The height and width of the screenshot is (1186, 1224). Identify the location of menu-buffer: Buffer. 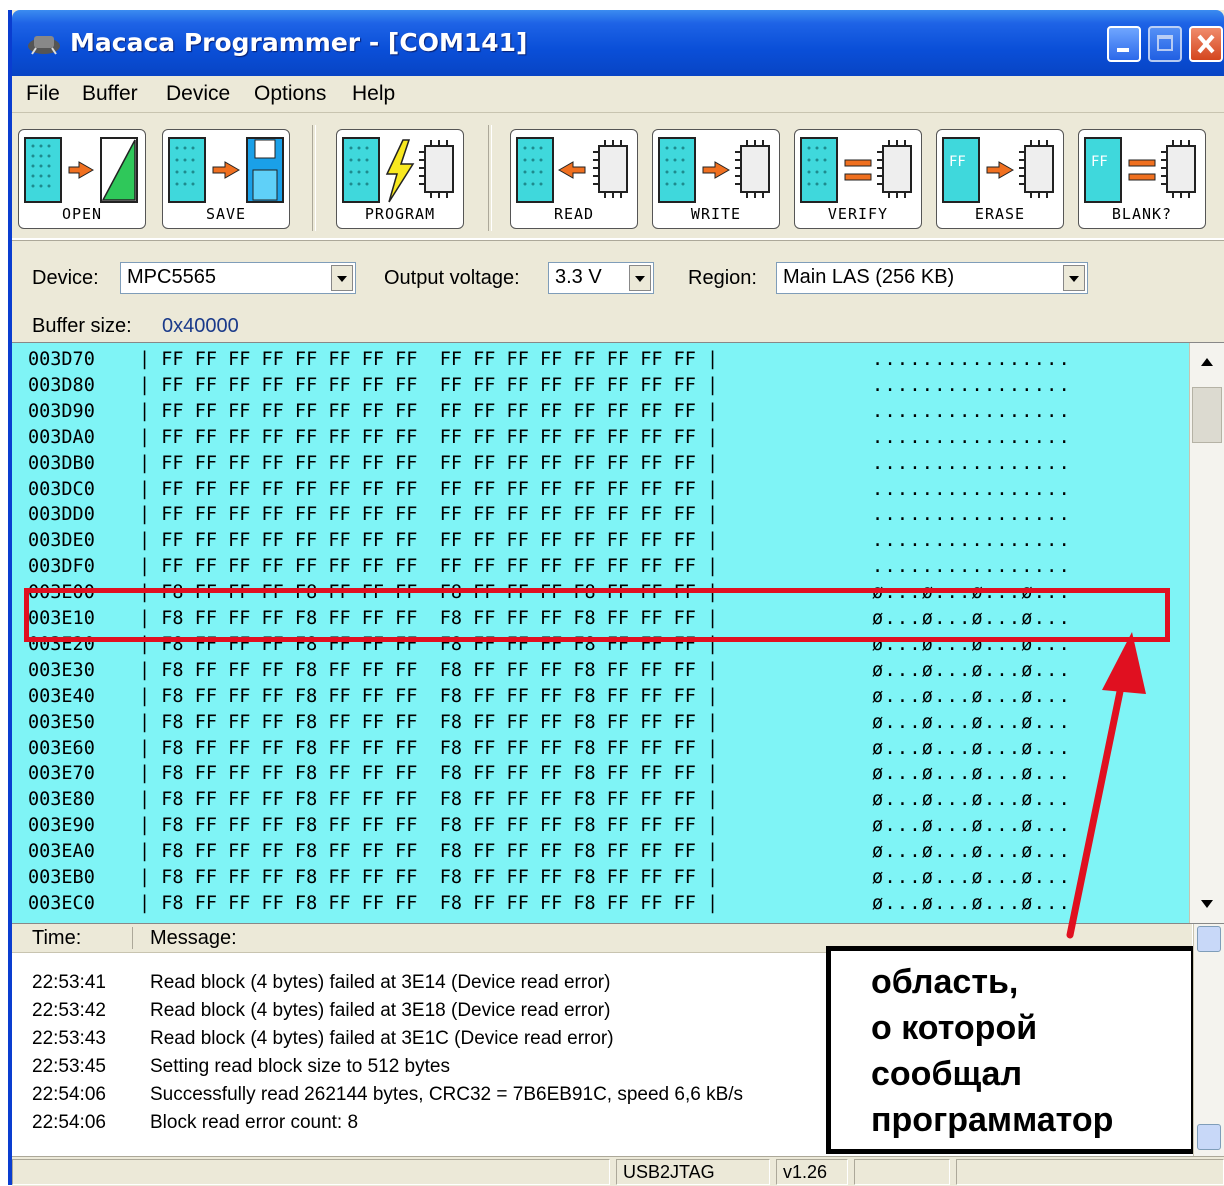
(110, 94).